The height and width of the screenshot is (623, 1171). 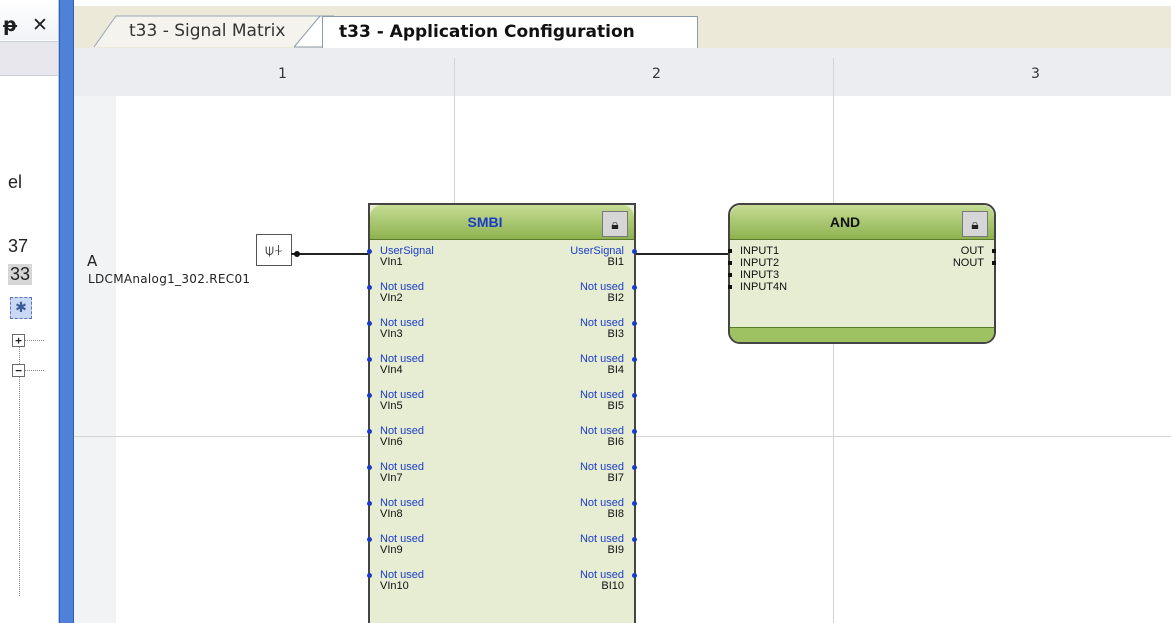 What do you see at coordinates (1035, 74) in the screenshot?
I see `column-number: 3` at bounding box center [1035, 74].